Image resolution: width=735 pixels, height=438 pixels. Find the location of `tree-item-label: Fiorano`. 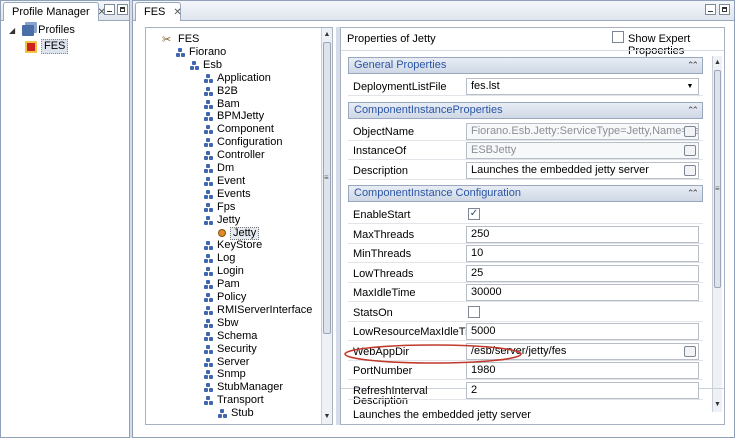

tree-item-label: Fiorano is located at coordinates (208, 51).